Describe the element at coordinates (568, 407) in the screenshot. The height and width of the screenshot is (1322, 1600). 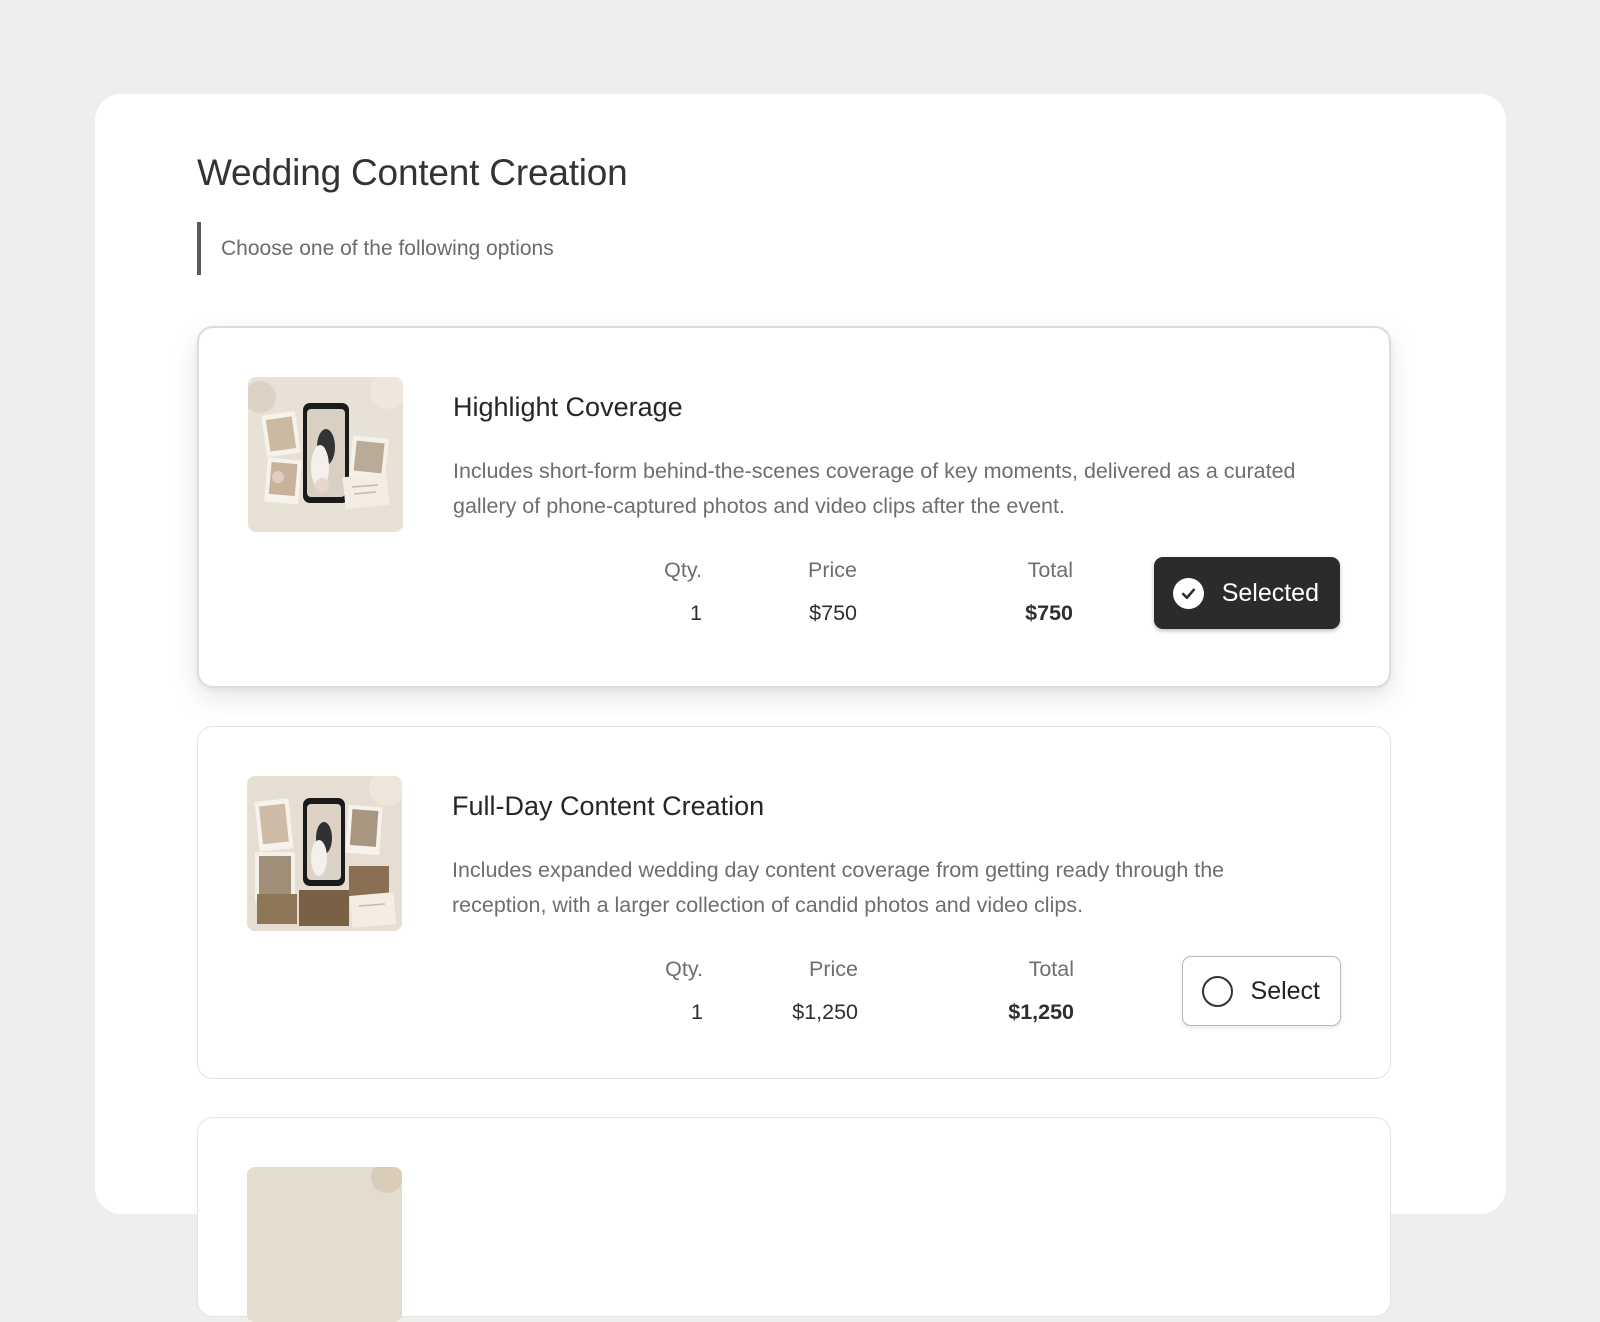
I see `option-title: Highlight Coverage` at that location.